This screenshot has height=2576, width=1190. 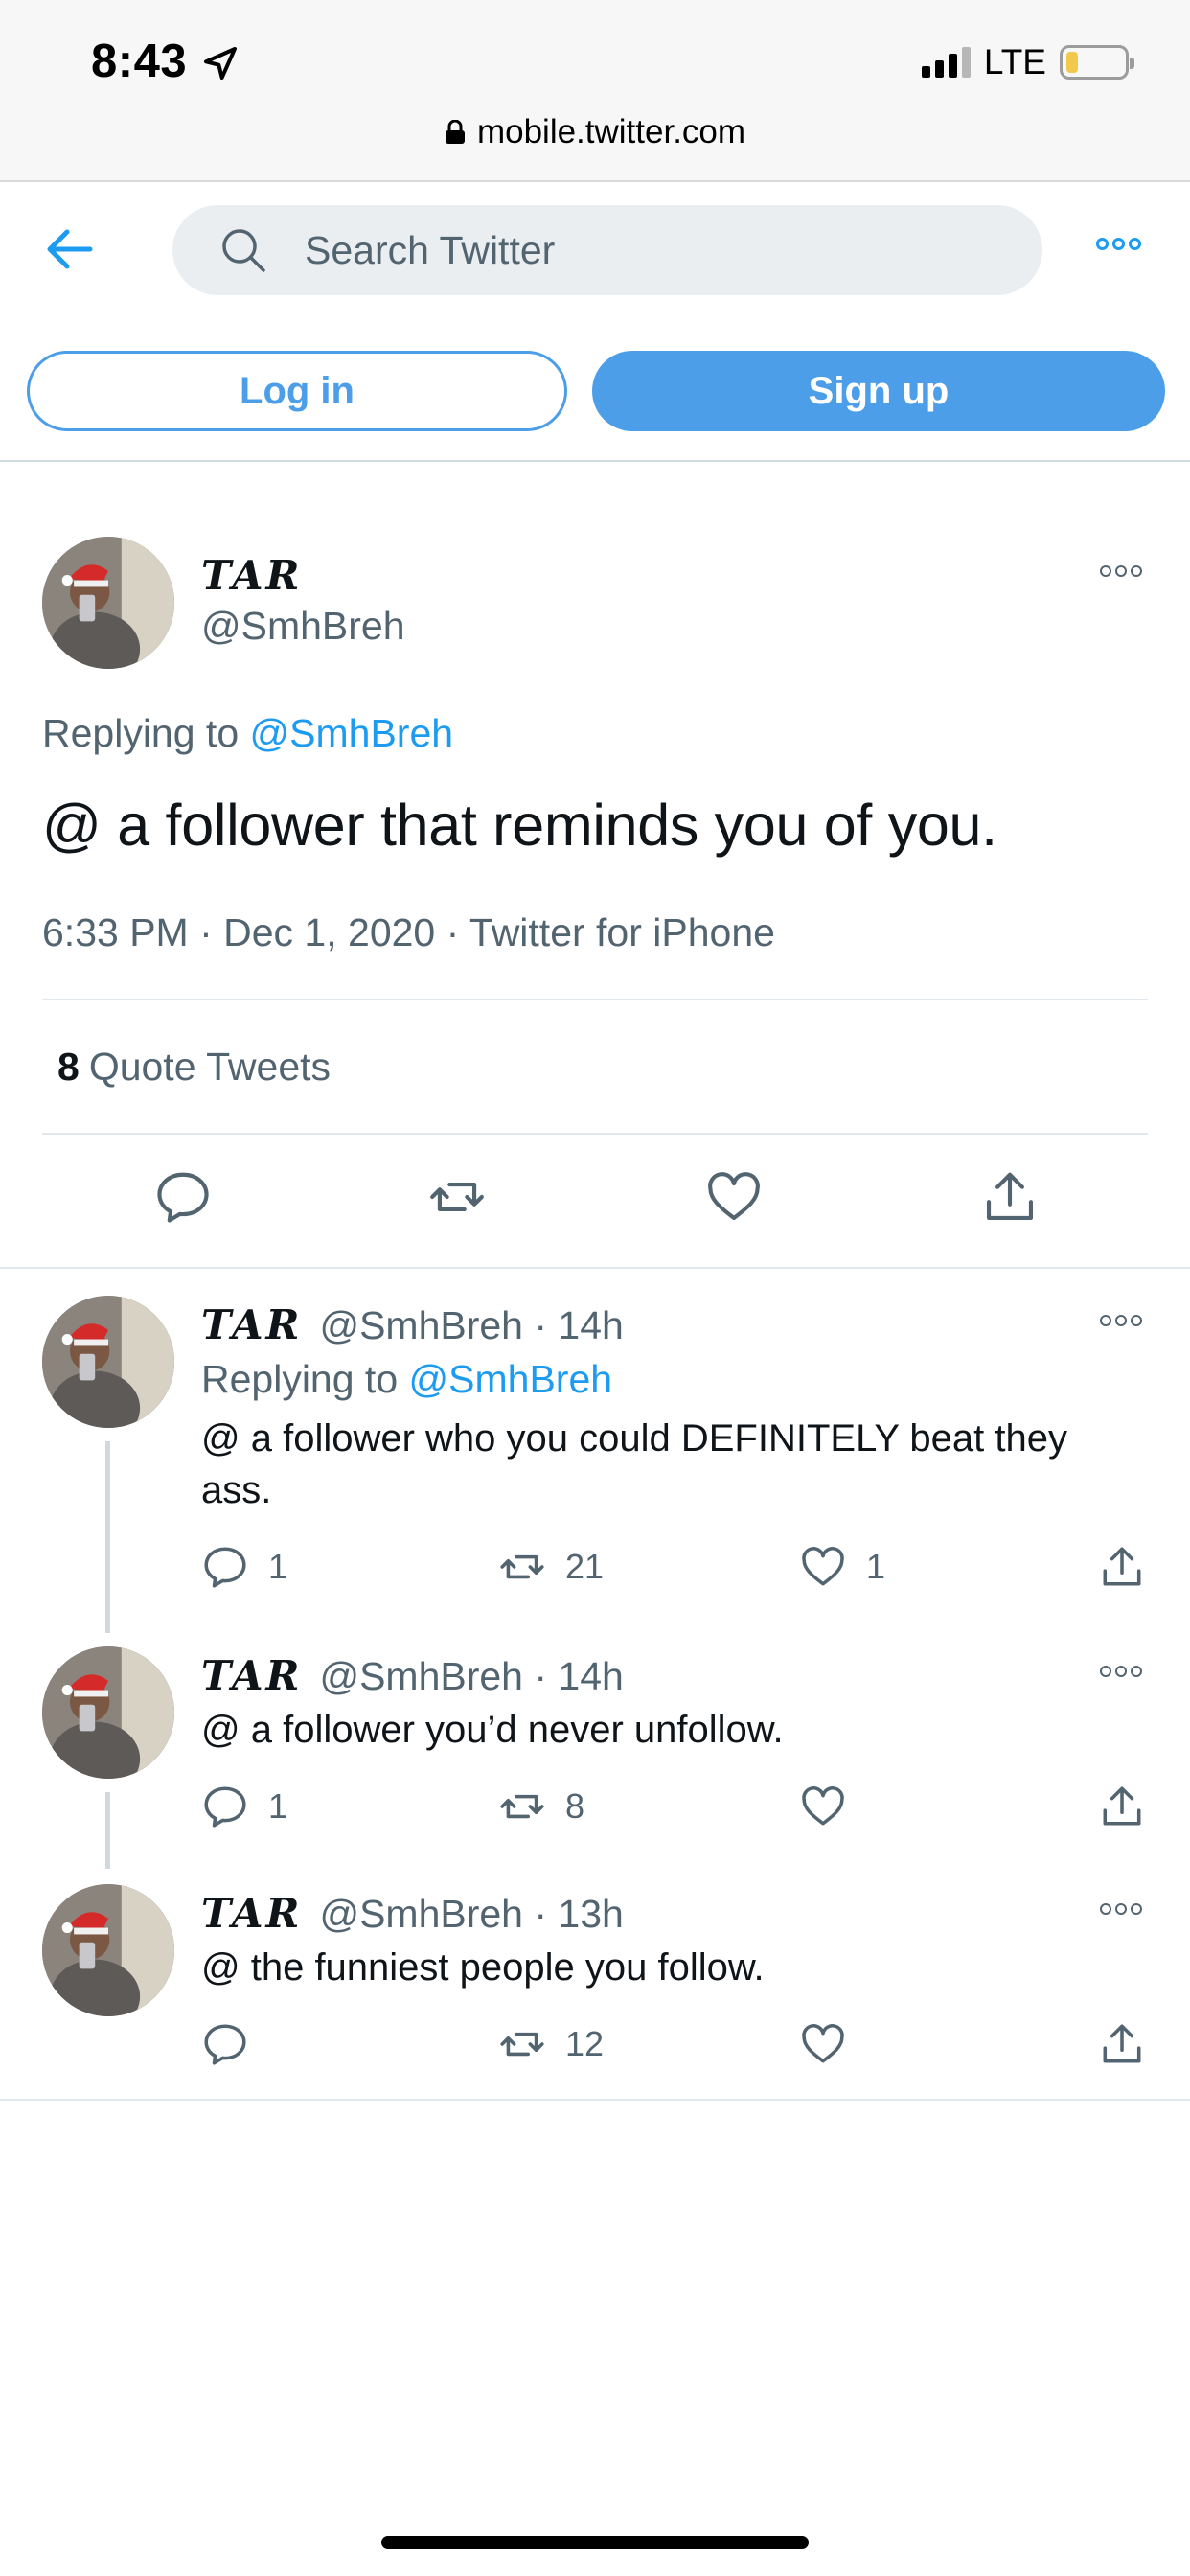 What do you see at coordinates (551, 1567) in the screenshot?
I see `retweet-action: 21` at bounding box center [551, 1567].